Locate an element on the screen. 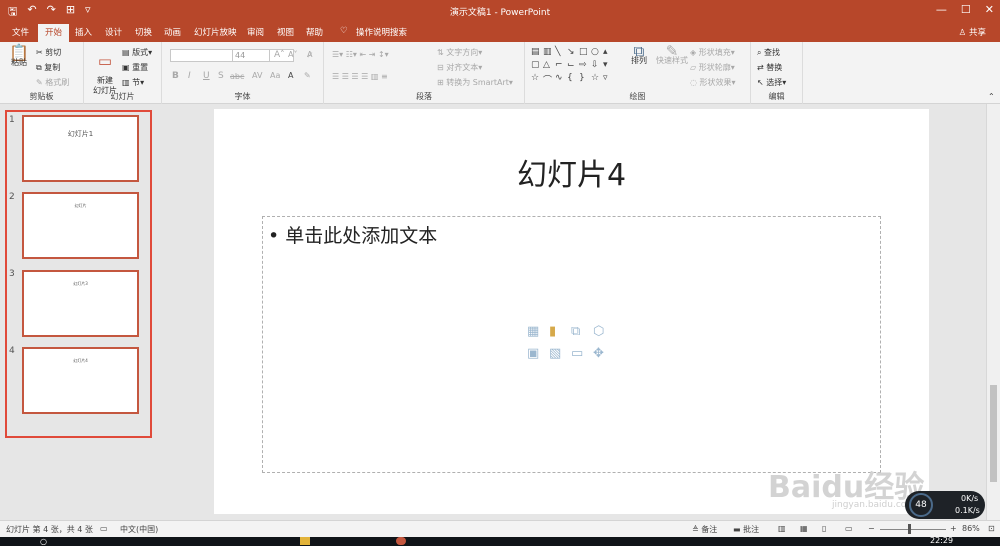 This screenshot has height=546, width=1000. tab-design: 设计 is located at coordinates (113, 32).